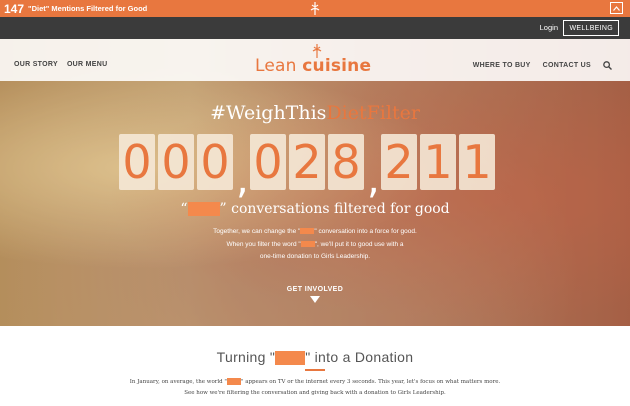  I want to click on filtered-text: conversations filtered for good, so click(340, 209).